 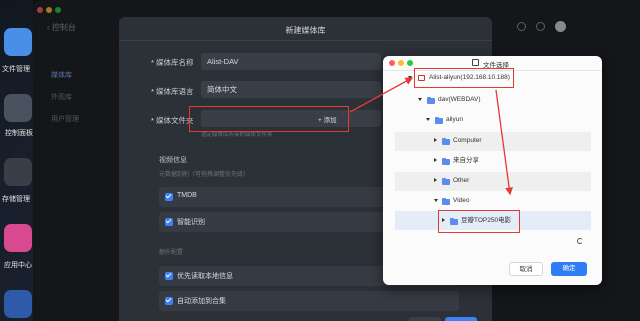 I want to click on arrow-root-to-selected, so click(x=504, y=142).